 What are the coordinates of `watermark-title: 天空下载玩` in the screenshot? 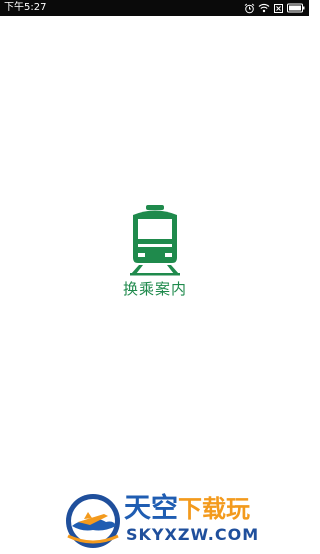 It's located at (187, 509).